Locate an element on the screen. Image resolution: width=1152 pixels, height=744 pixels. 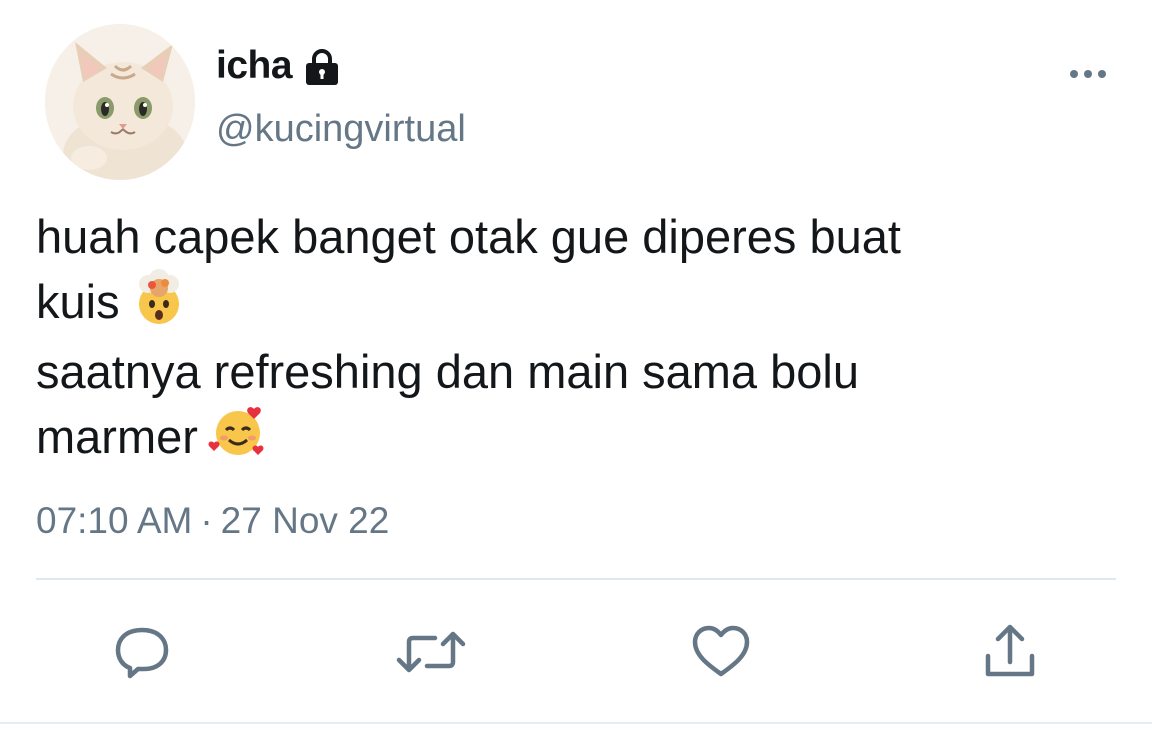
tweet-line-2-text: kuis is located at coordinates (78, 301).